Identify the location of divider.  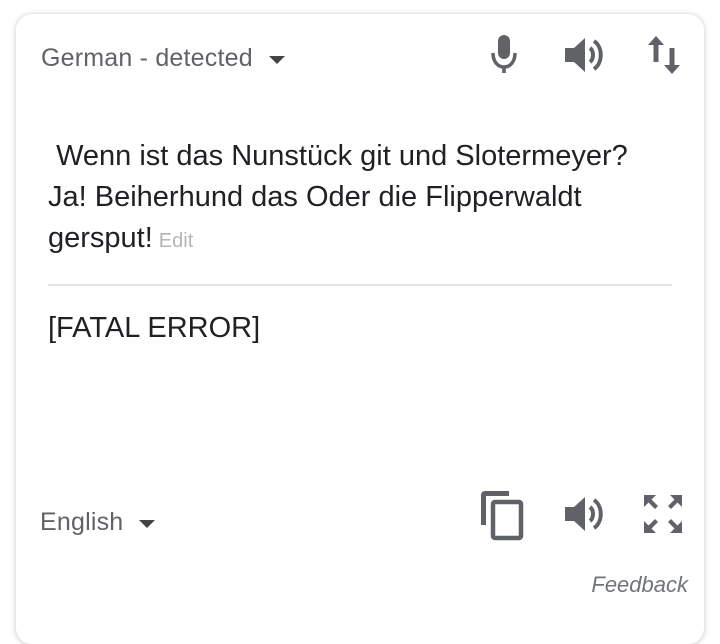
(360, 285).